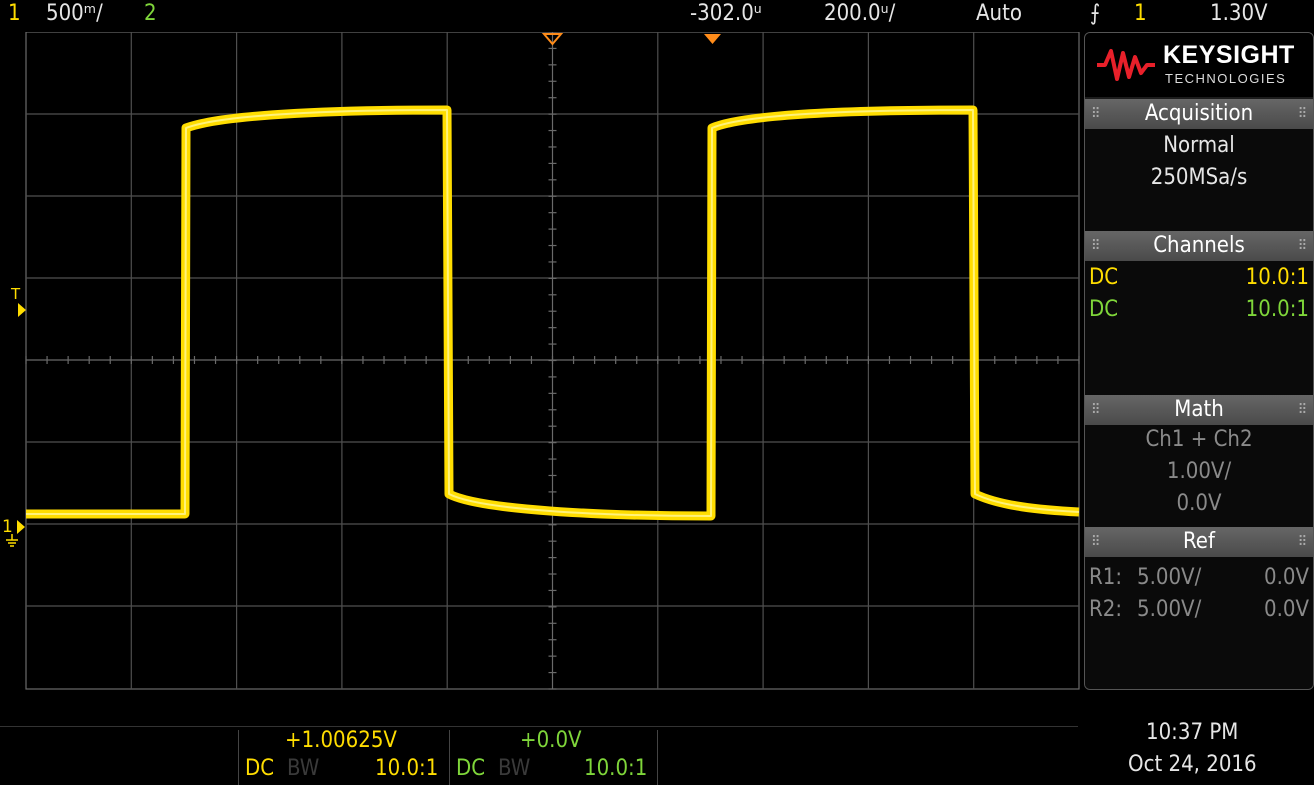 This screenshot has width=1314, height=785. I want to click on ref-section: R1: 5.00V/ 0.0V R2: 5.00V/ 0.0V, so click(1199, 623).